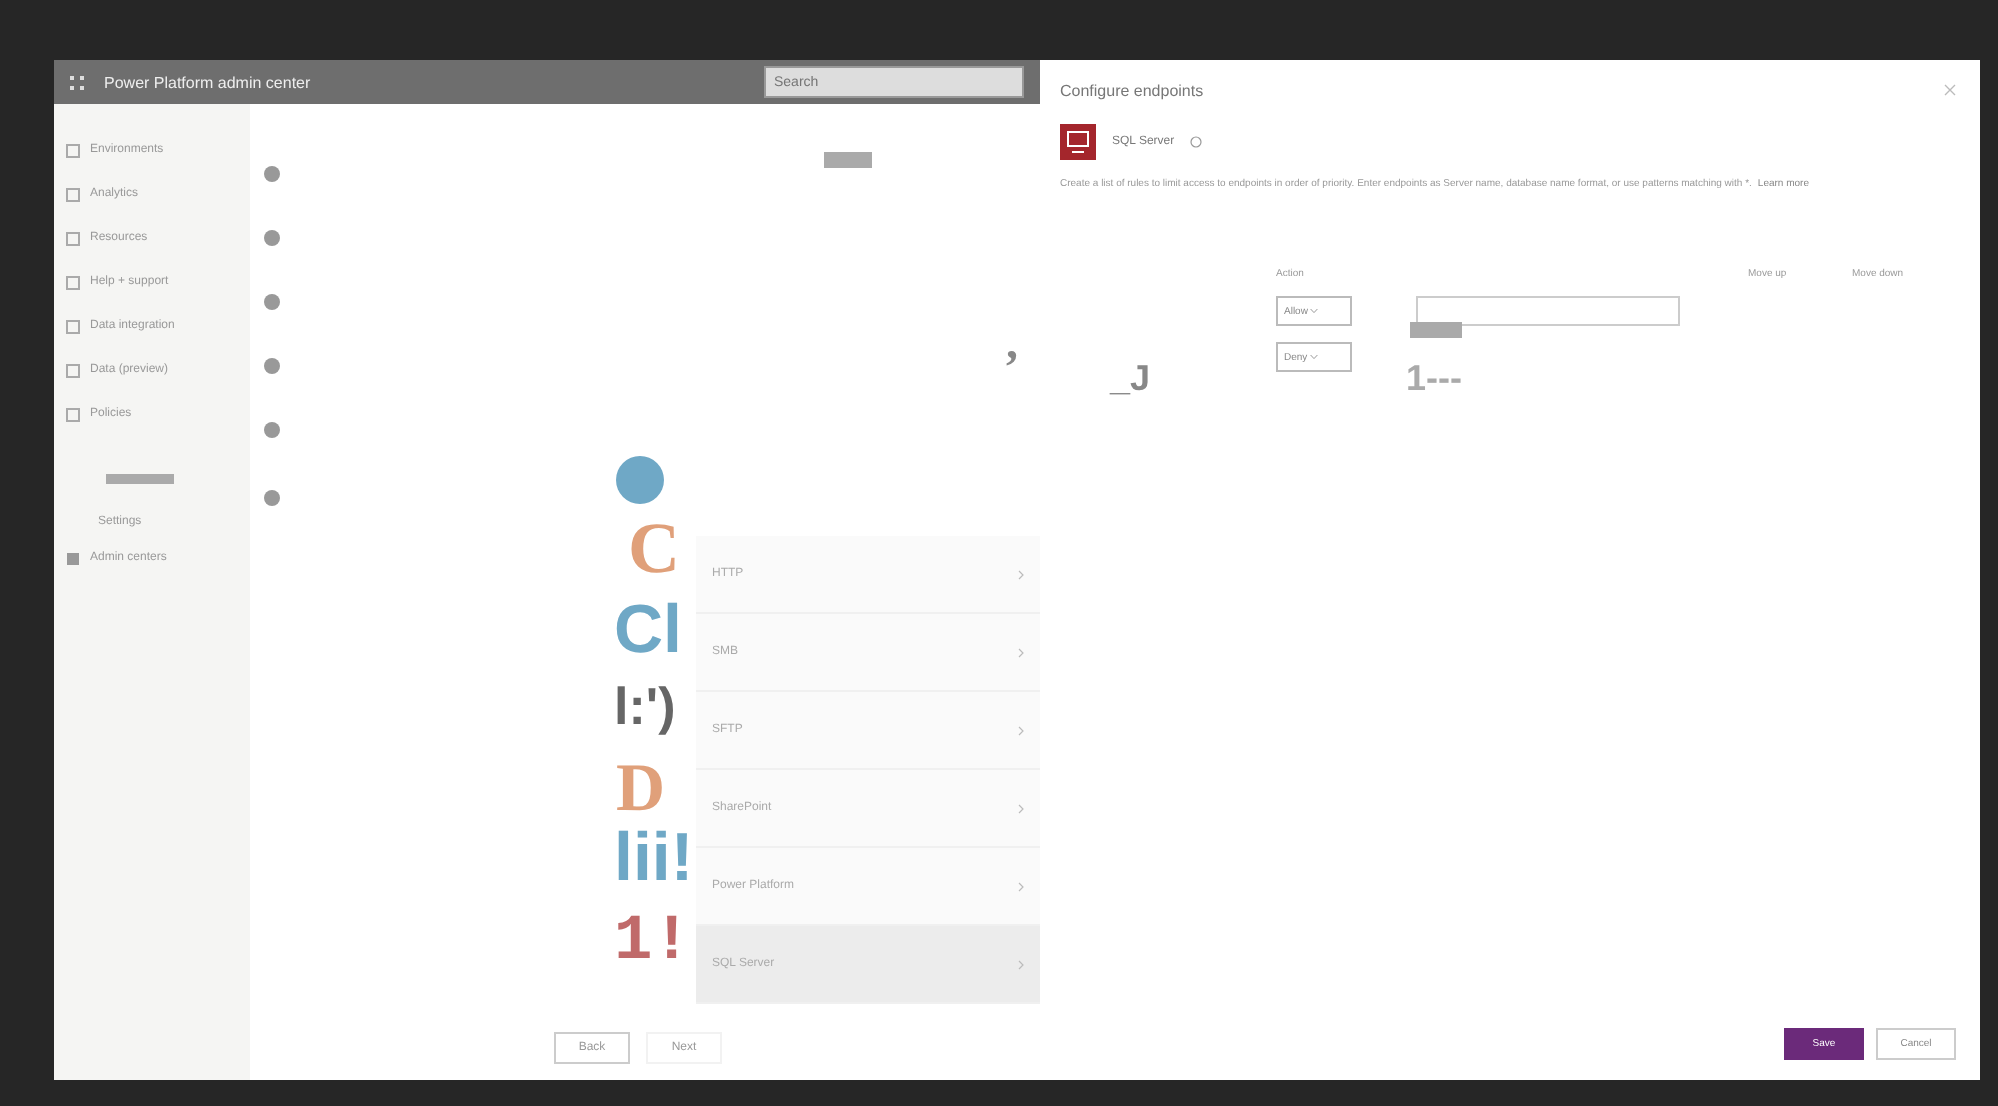 This screenshot has width=1998, height=1106. What do you see at coordinates (652, 942) in the screenshot?
I see `overlay-glyph: 1!` at bounding box center [652, 942].